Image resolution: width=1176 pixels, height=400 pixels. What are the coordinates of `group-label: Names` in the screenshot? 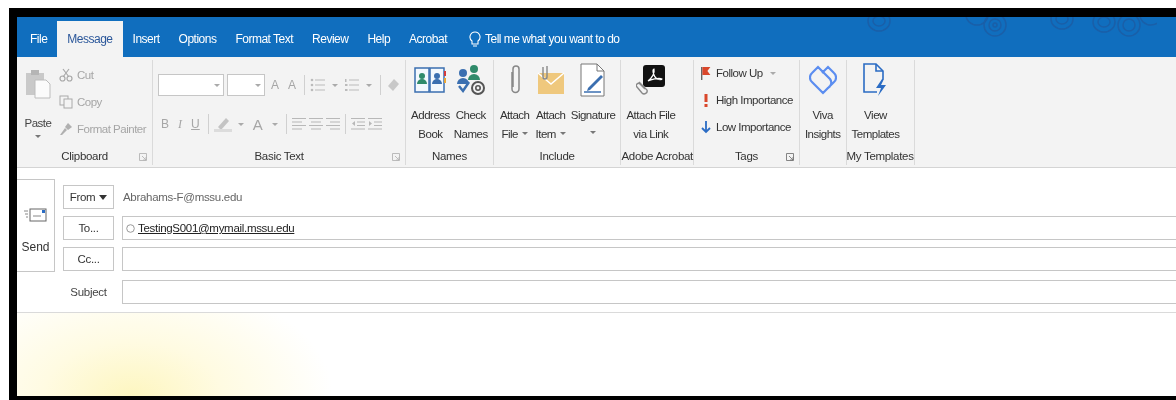 It's located at (449, 156).